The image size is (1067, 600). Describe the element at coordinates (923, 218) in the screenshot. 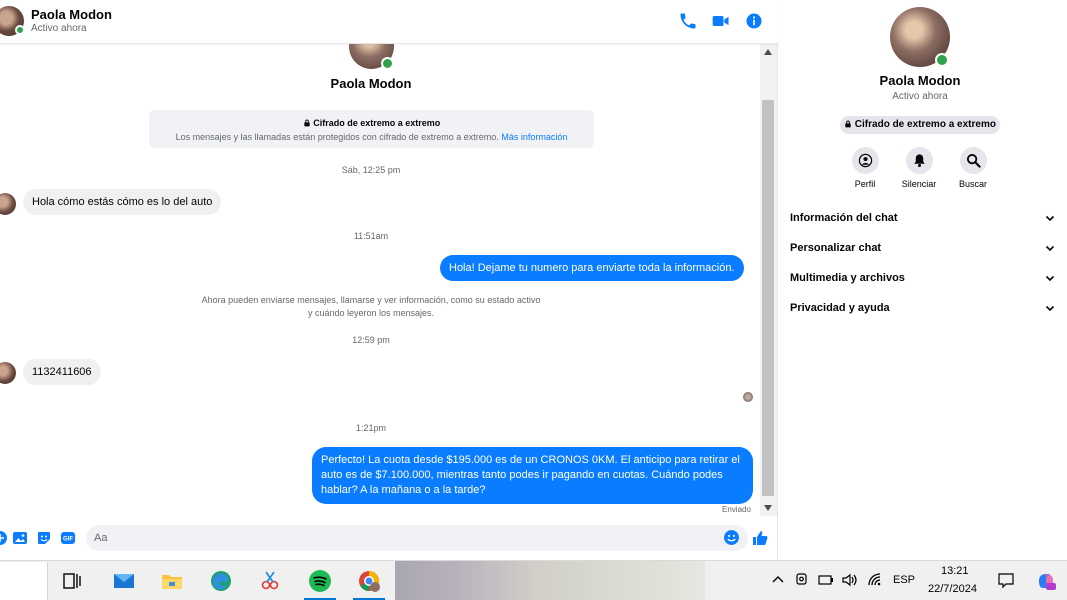

I see `section-chat-info: Información del chat` at that location.